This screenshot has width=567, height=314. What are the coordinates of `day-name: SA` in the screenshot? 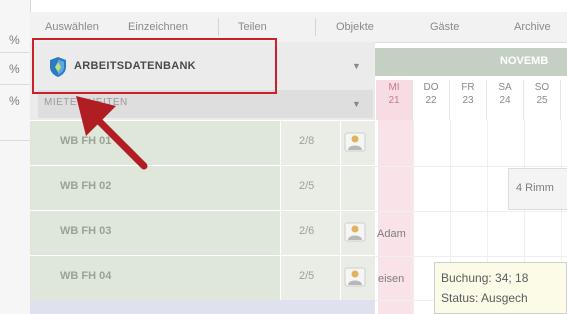 It's located at (505, 87).